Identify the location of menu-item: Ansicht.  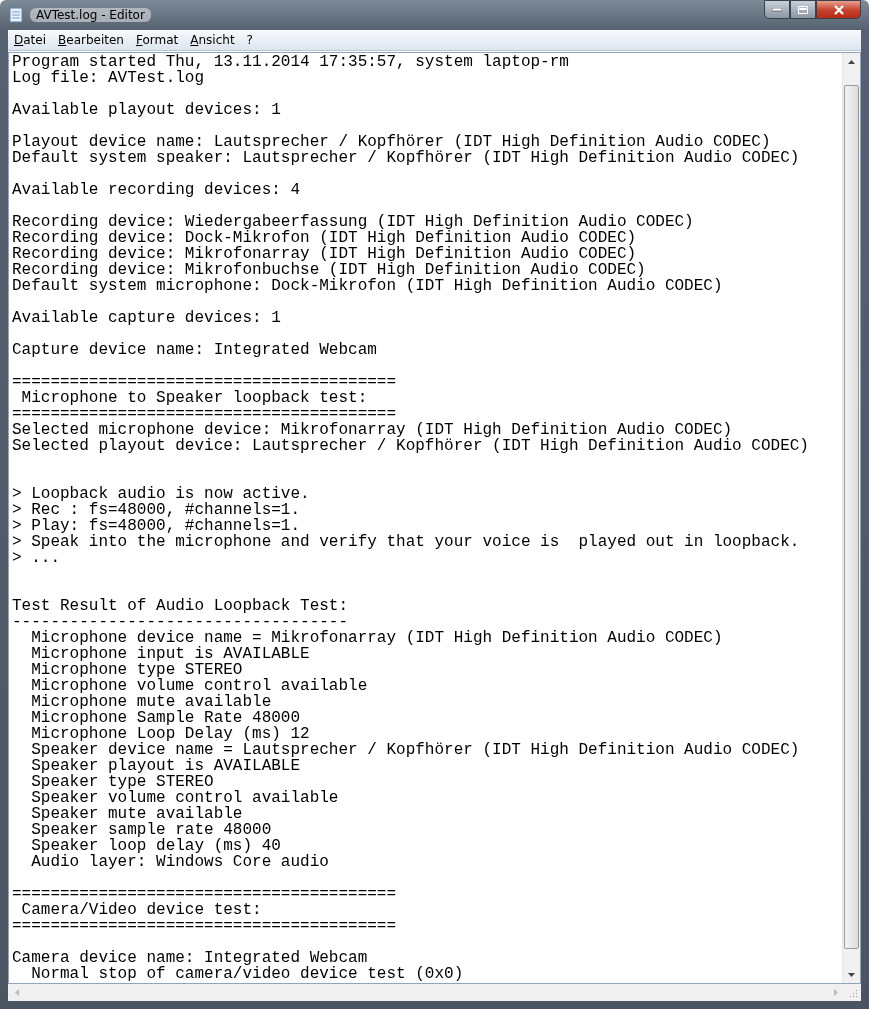
(212, 40).